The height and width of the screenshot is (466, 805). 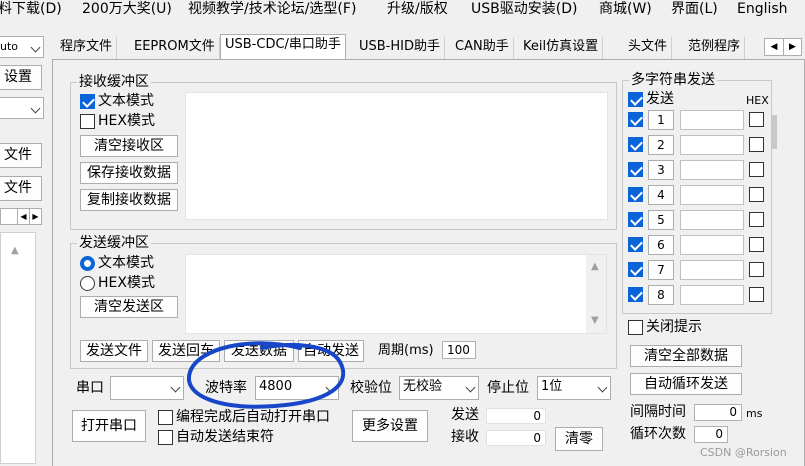 I want to click on open-port-button: 打开串口, so click(x=109, y=426).